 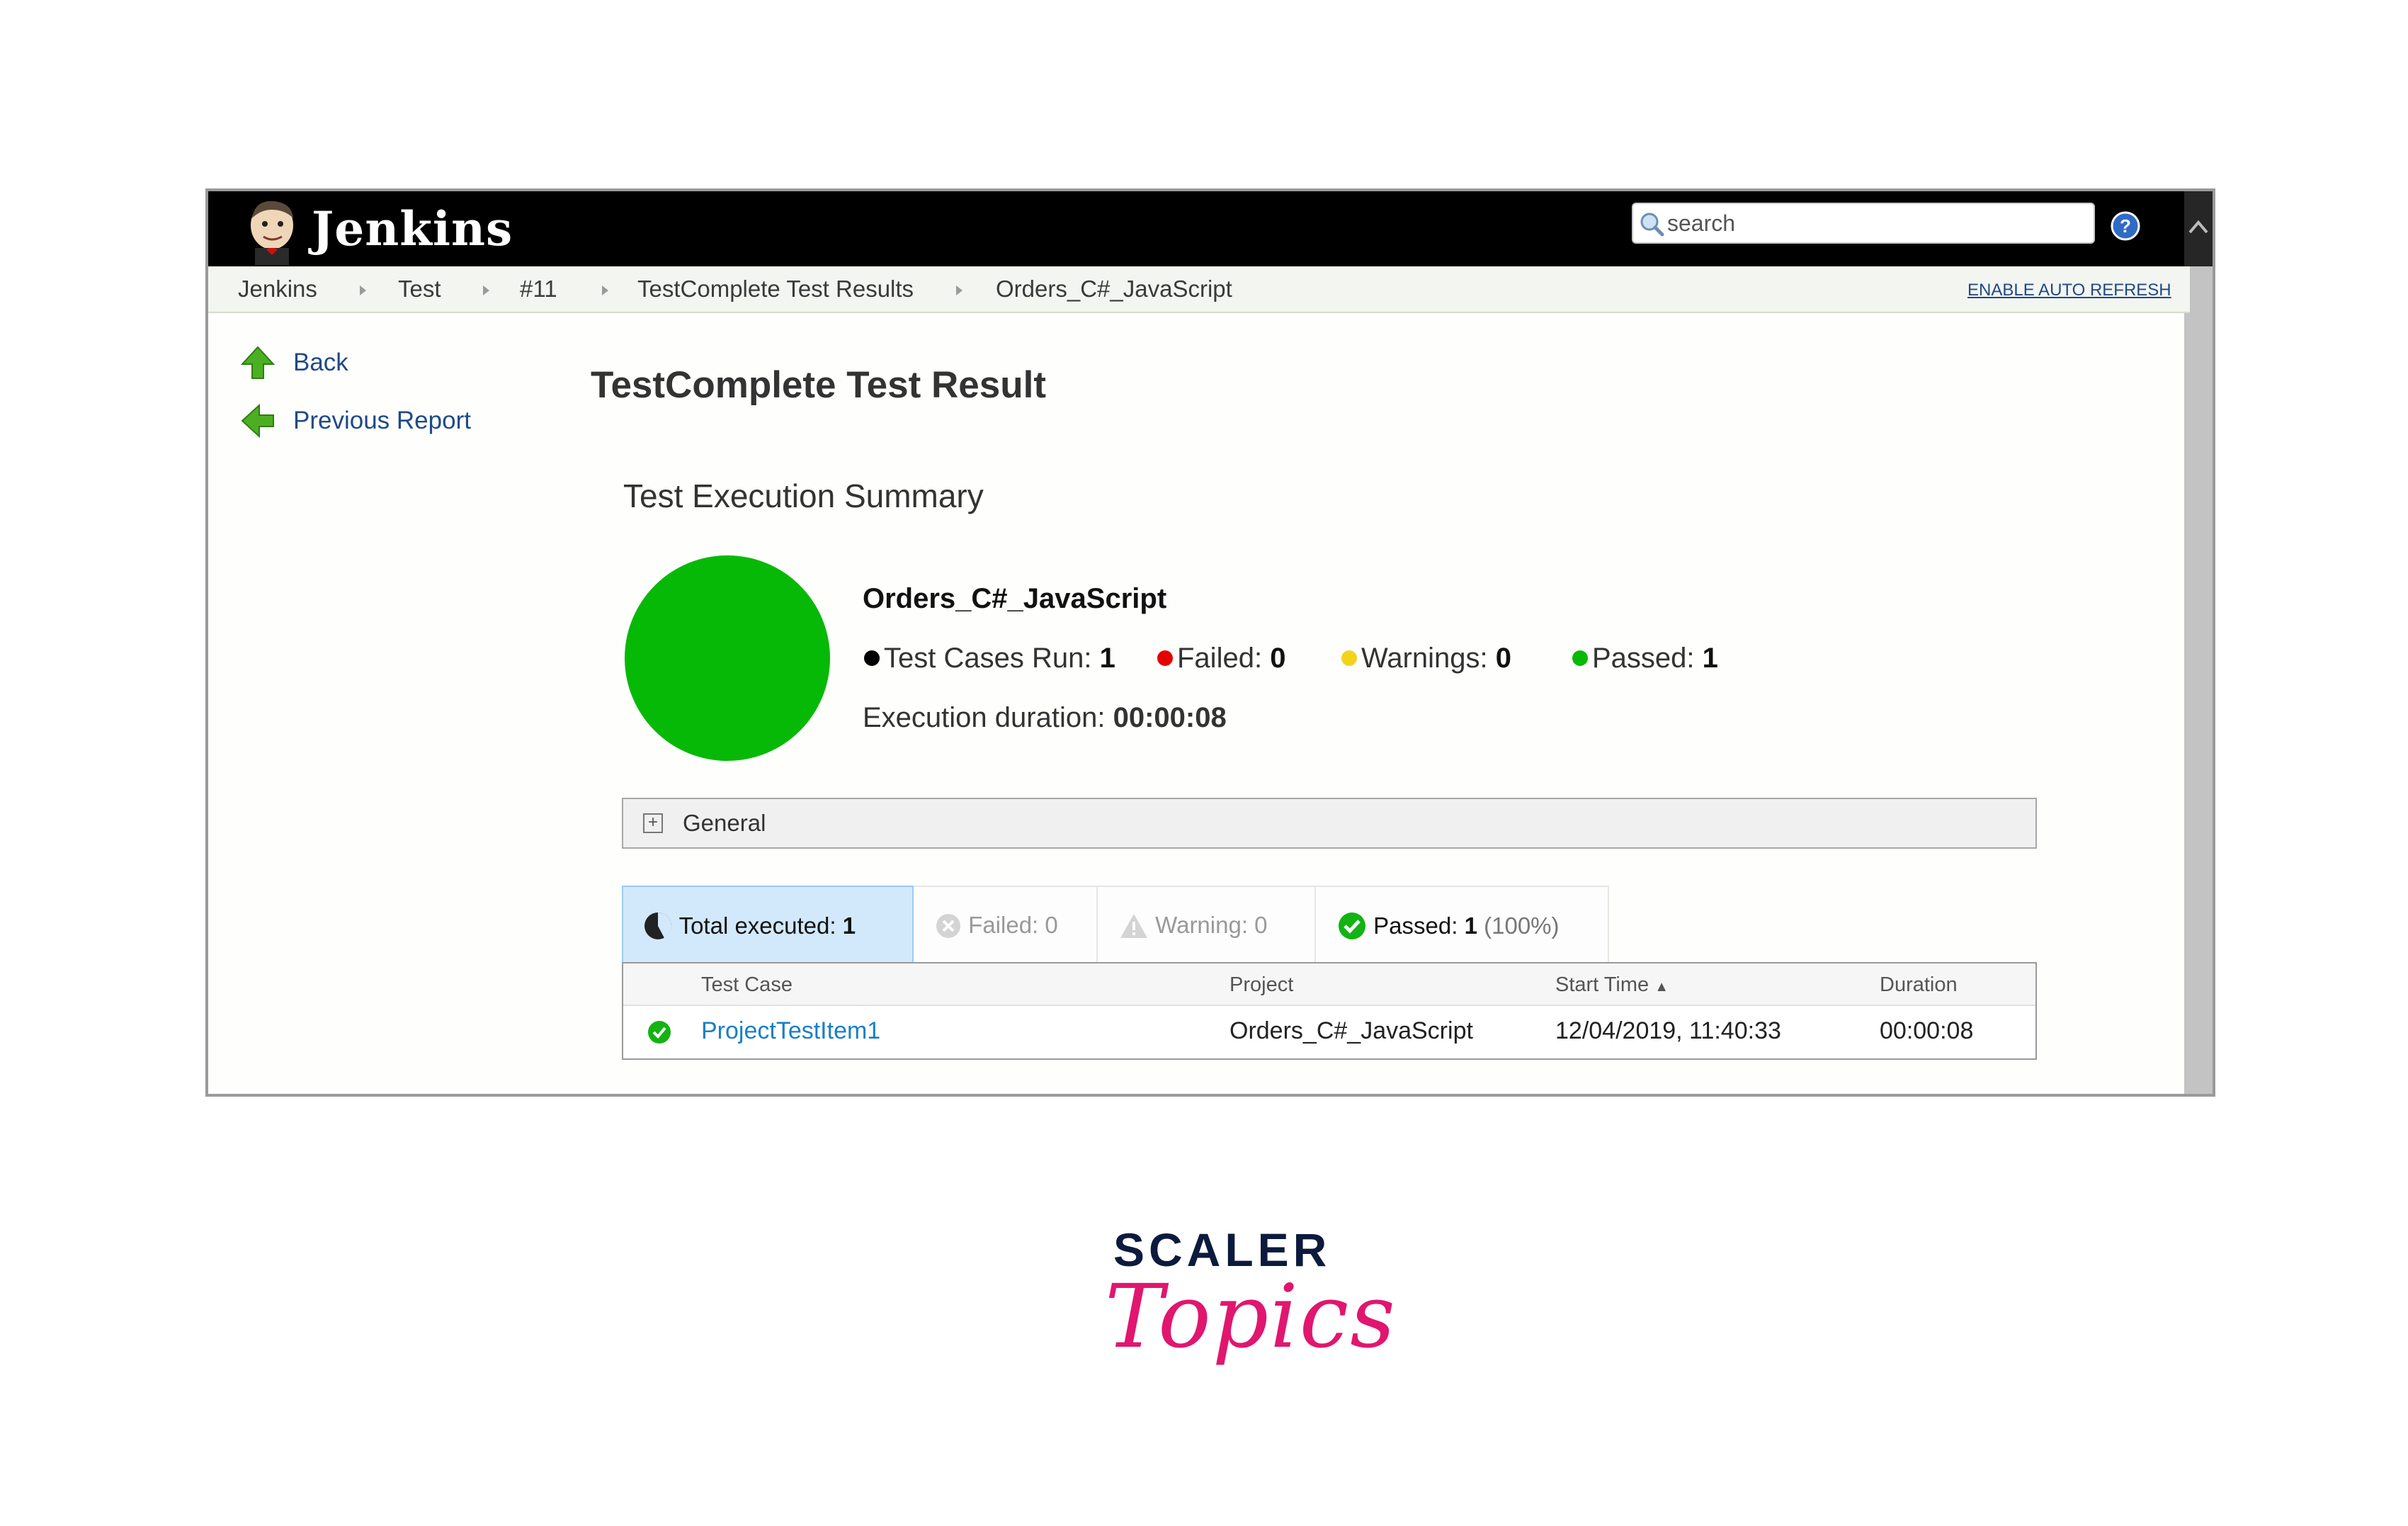 What do you see at coordinates (747, 984) in the screenshot?
I see `column-test-case: Test Case` at bounding box center [747, 984].